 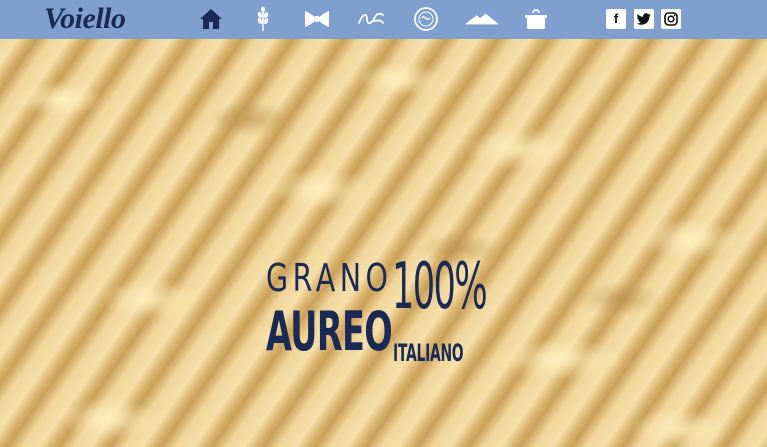 I want to click on brand-logo: Voiello, so click(x=85, y=19).